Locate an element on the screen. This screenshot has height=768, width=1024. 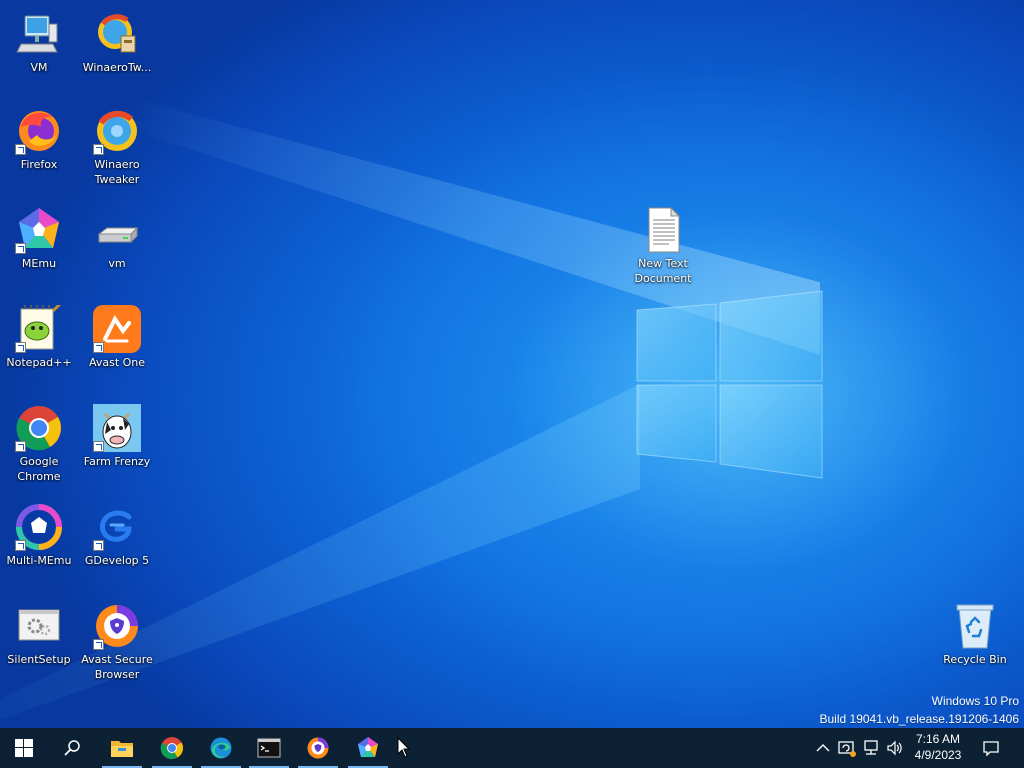
desktop-icon-google-chrome: Google Chrome is located at coordinates (39, 444).